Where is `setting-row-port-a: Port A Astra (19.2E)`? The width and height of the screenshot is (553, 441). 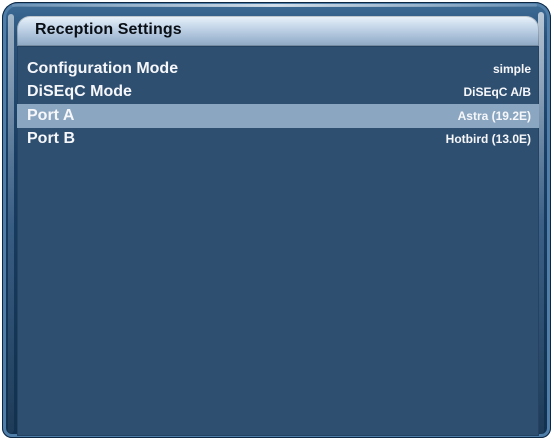
setting-row-port-a: Port A Astra (19.2E) is located at coordinates (278, 116).